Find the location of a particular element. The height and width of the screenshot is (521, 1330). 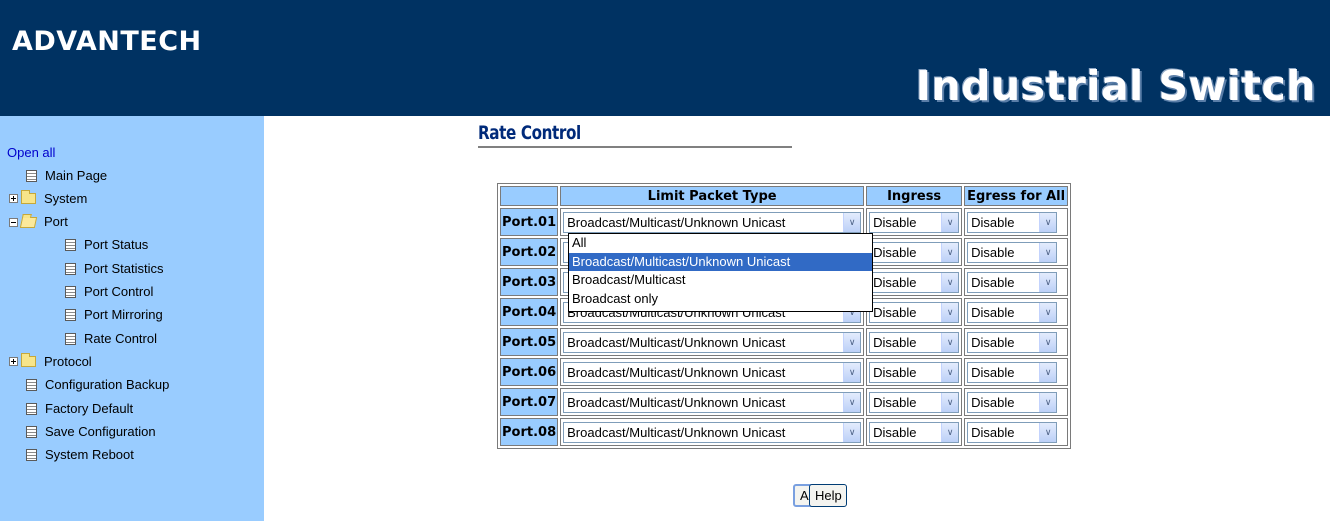

sidebar-item-system-reboot: System Reboot is located at coordinates (80, 455).